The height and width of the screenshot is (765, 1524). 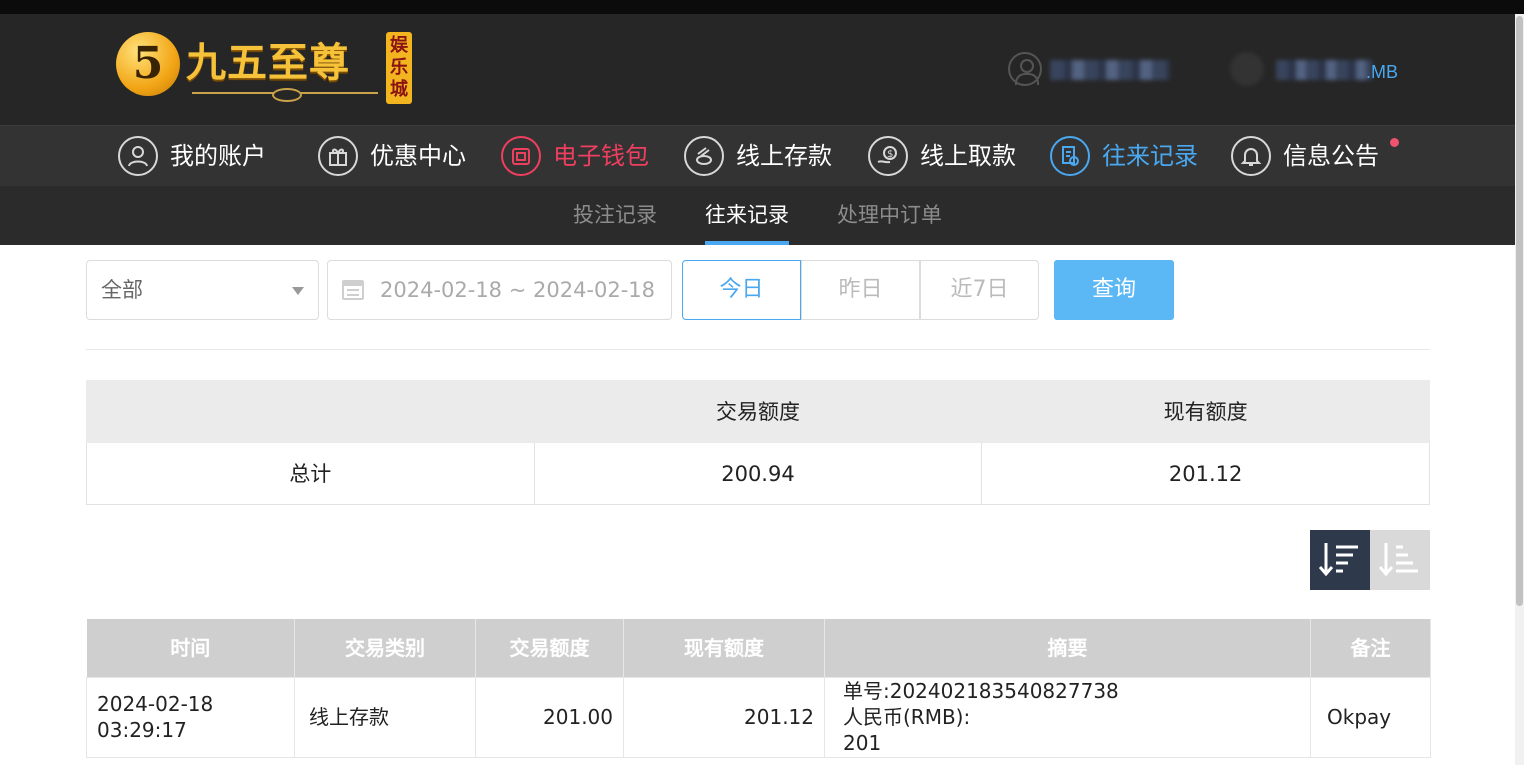 I want to click on total-amount: 200.94, so click(x=758, y=473).